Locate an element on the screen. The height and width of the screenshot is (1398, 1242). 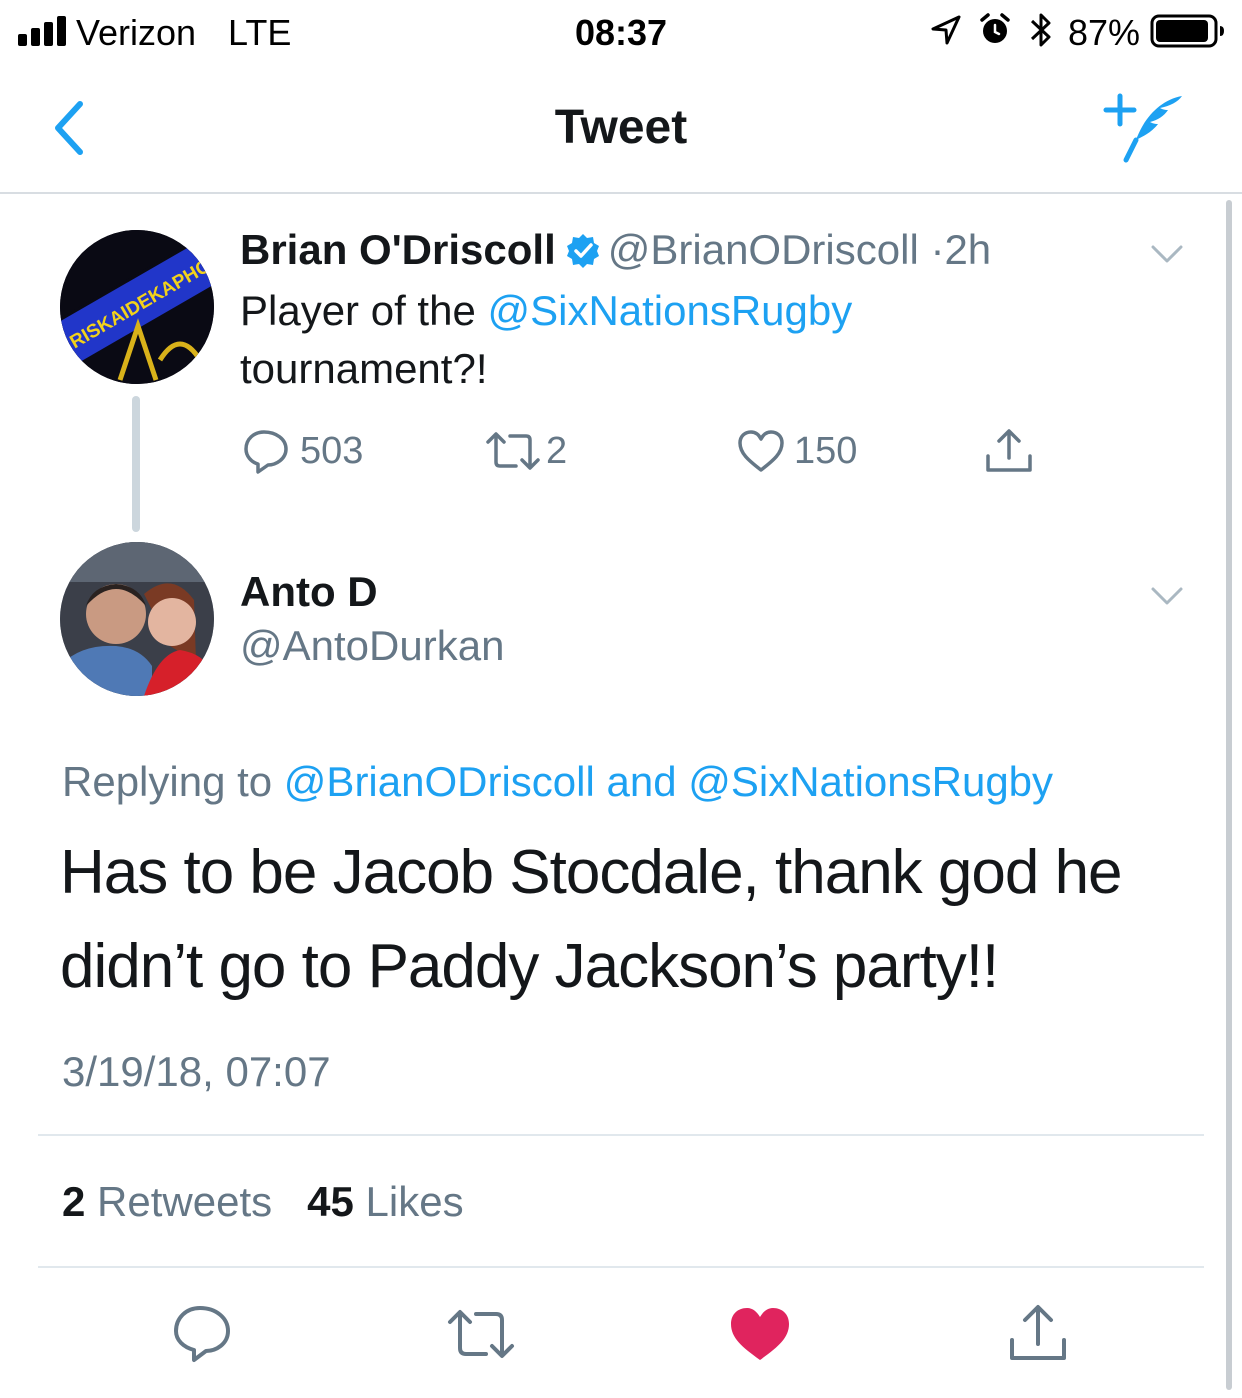
tweet-header: Brian O'Driscoll @BrianODriscoll ·2h is located at coordinates (615, 250).